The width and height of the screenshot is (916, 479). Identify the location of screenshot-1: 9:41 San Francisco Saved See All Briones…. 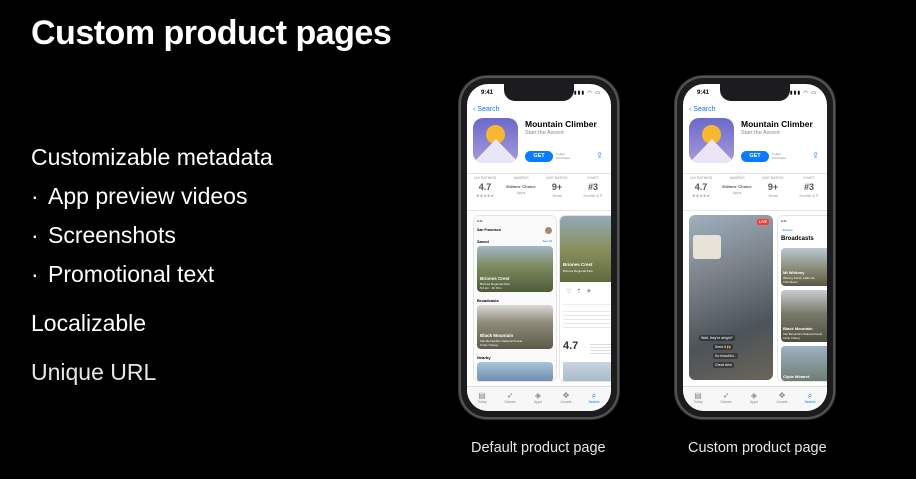
(515, 298).